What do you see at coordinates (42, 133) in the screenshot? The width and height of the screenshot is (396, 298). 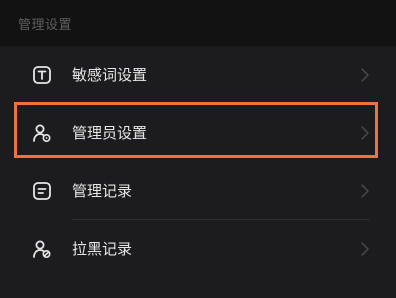 I see `admin-user-icon` at bounding box center [42, 133].